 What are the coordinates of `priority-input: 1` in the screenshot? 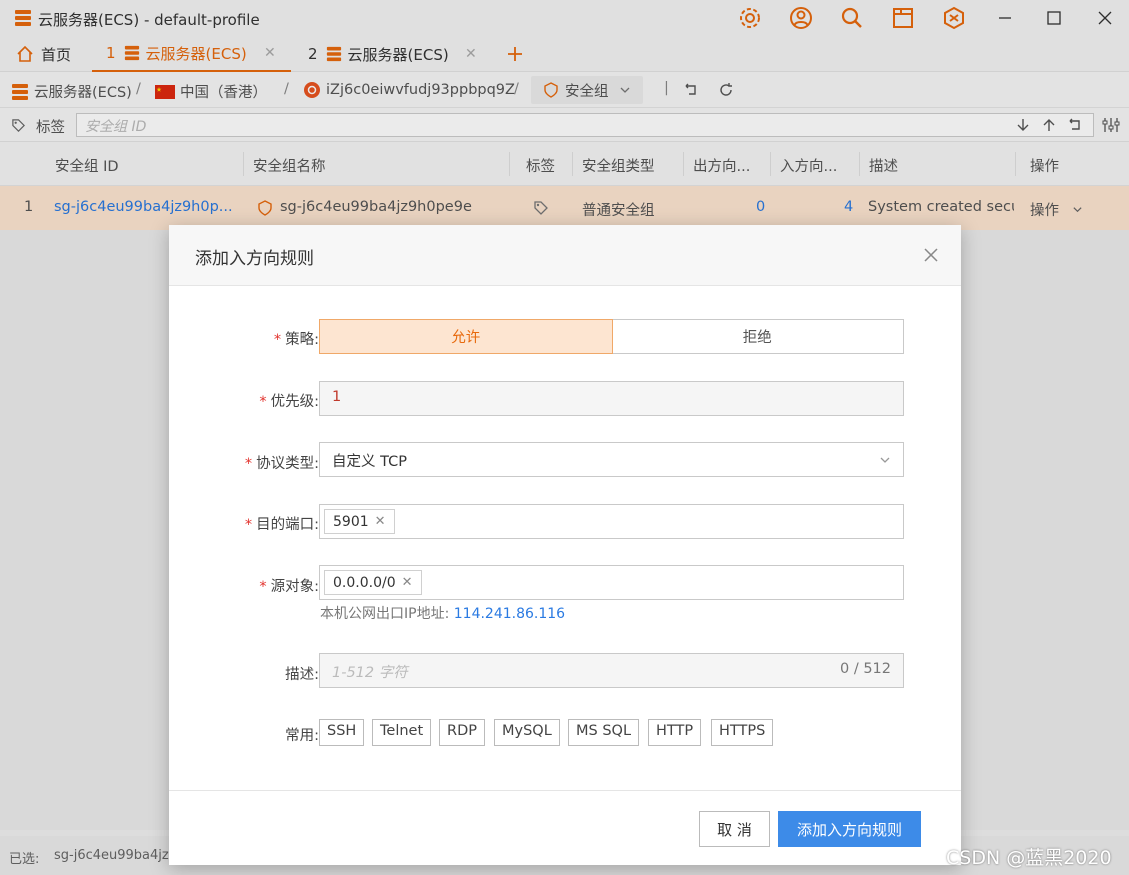 It's located at (611, 398).